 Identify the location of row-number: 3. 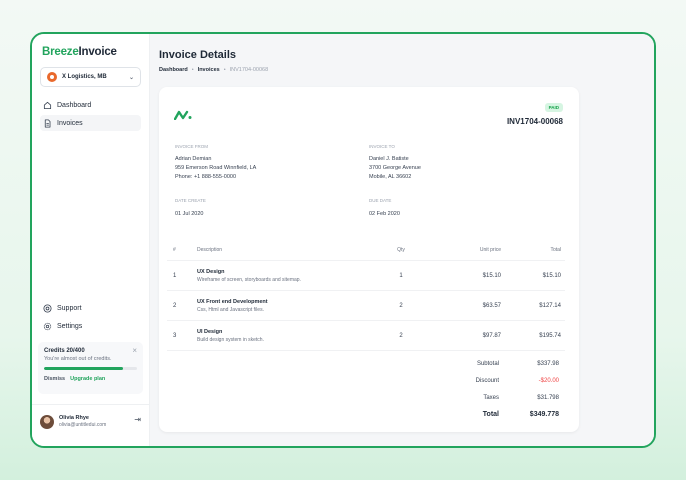
(175, 335).